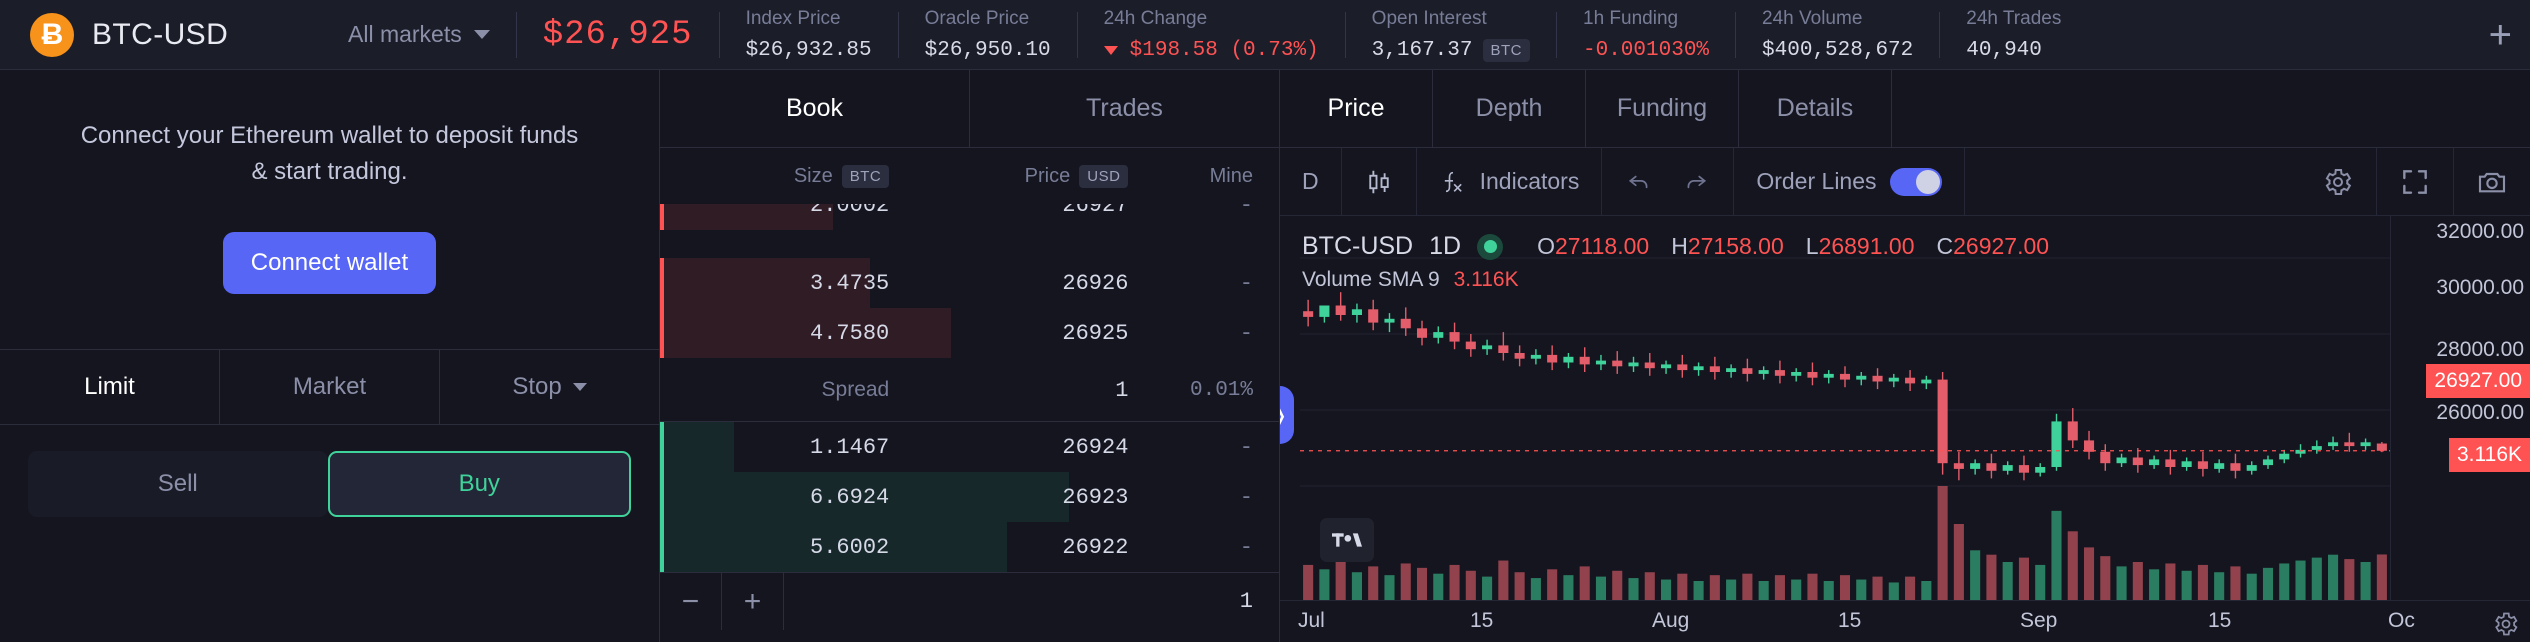 The height and width of the screenshot is (642, 2530). What do you see at coordinates (850, 333) in the screenshot?
I see `cell-size: 4.7580` at bounding box center [850, 333].